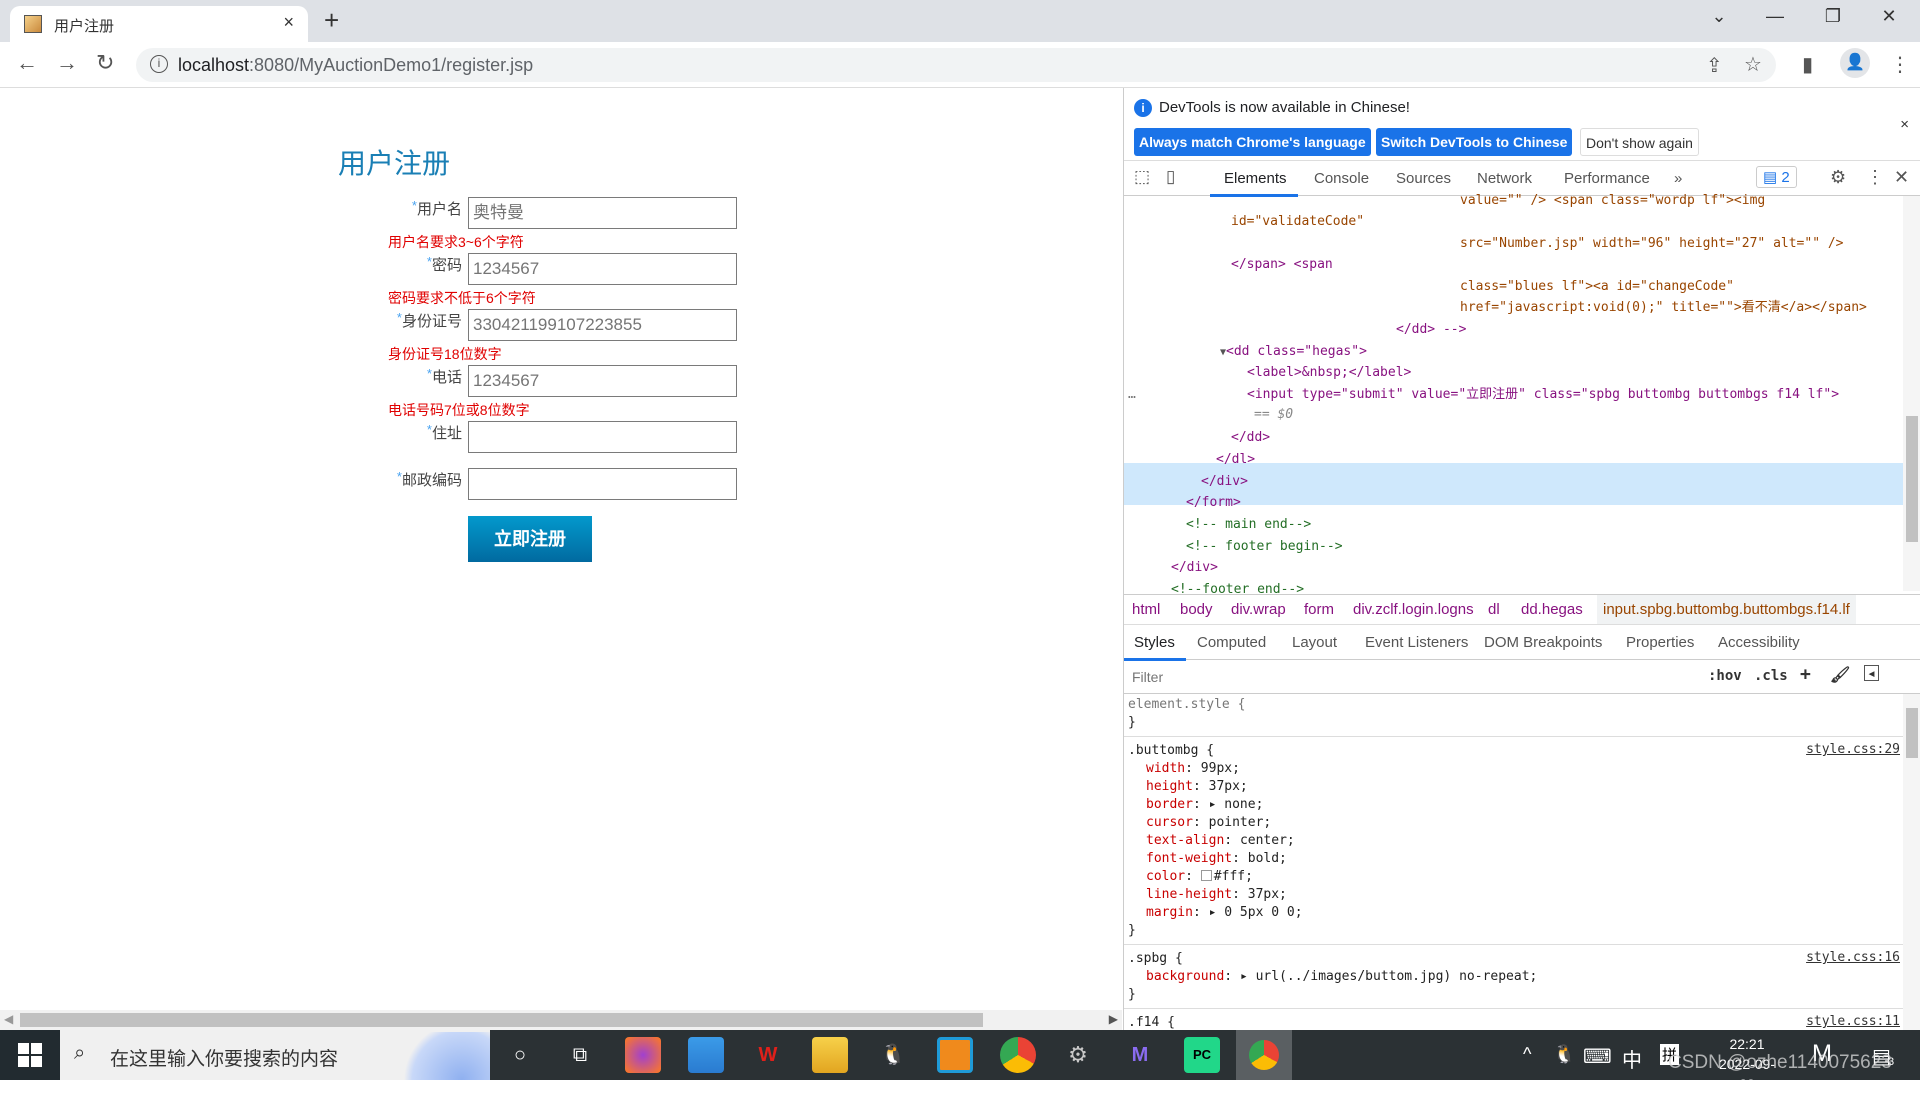 This screenshot has height=1094, width=1920. What do you see at coordinates (602, 381) in the screenshot?
I see `phone-input` at bounding box center [602, 381].